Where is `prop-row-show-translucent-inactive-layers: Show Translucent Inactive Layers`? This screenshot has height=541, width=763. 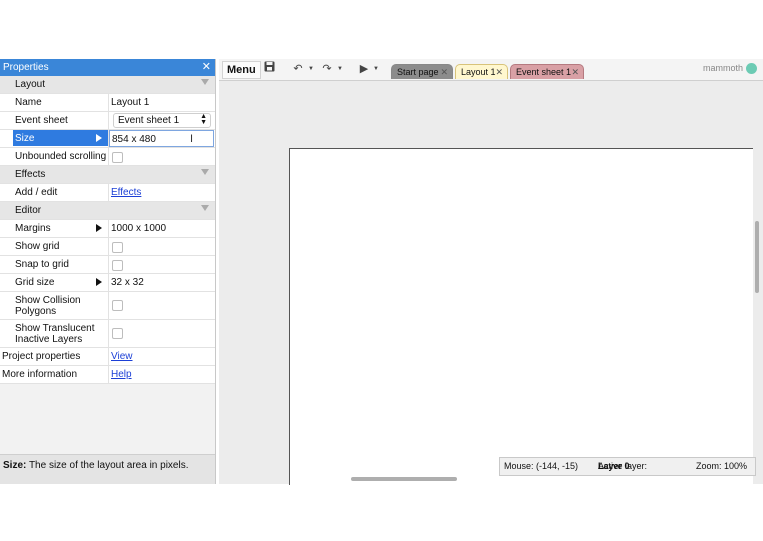
prop-row-show-translucent-inactive-layers: Show Translucent Inactive Layers is located at coordinates (107, 334).